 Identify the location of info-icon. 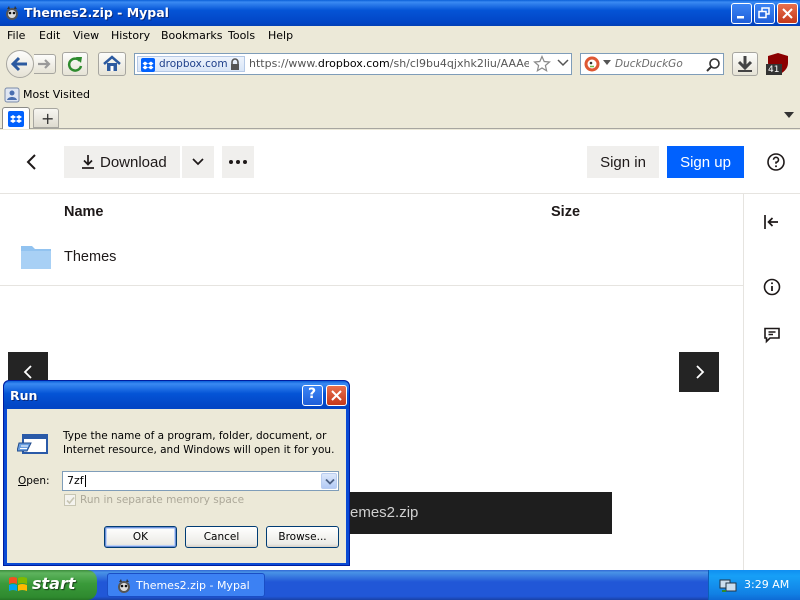
(772, 287).